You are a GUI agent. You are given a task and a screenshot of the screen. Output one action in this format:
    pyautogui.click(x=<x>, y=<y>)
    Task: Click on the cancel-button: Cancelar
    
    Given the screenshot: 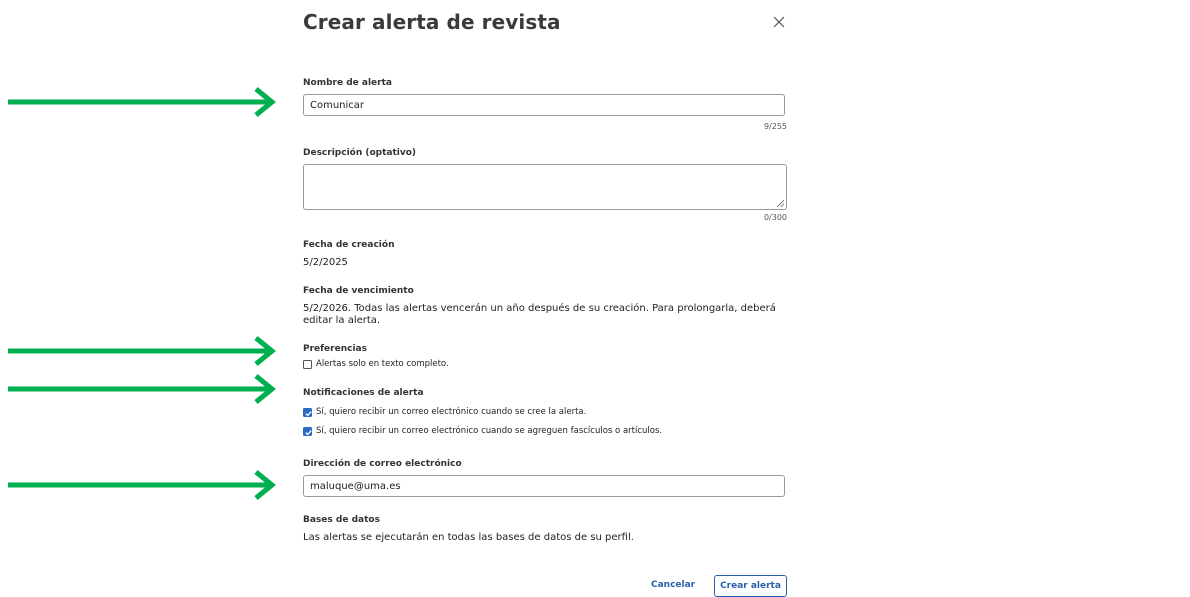 What is the action you would take?
    pyautogui.click(x=673, y=585)
    